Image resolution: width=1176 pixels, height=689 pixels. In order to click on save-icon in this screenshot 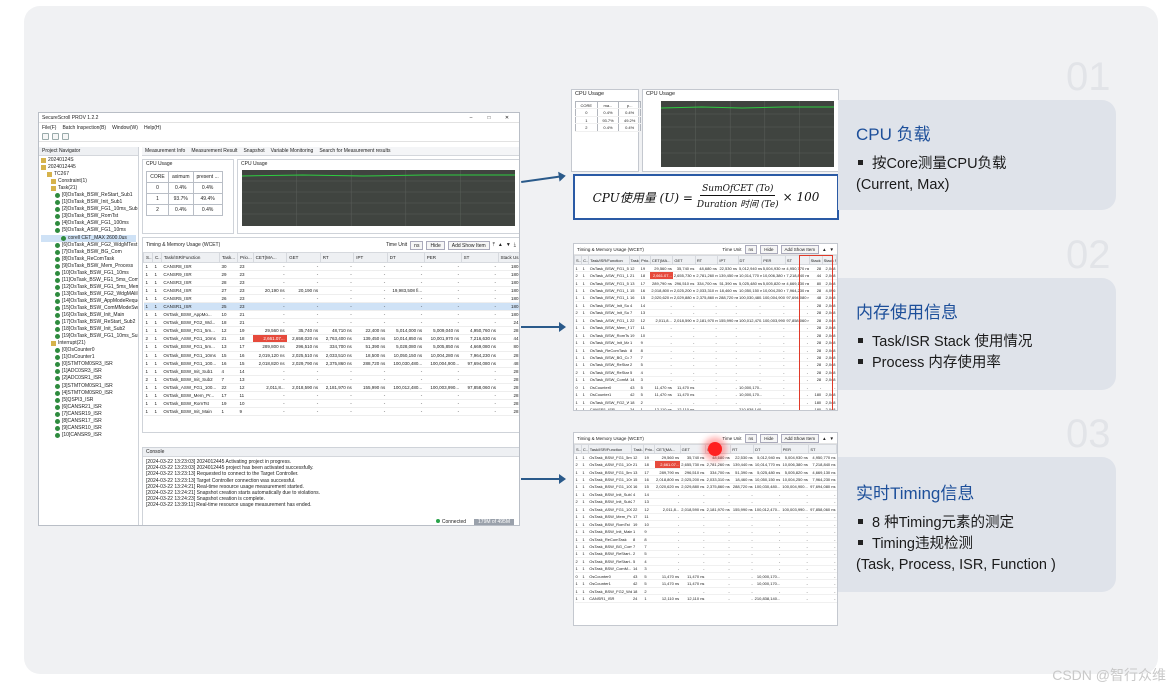, I will do `click(65, 136)`.